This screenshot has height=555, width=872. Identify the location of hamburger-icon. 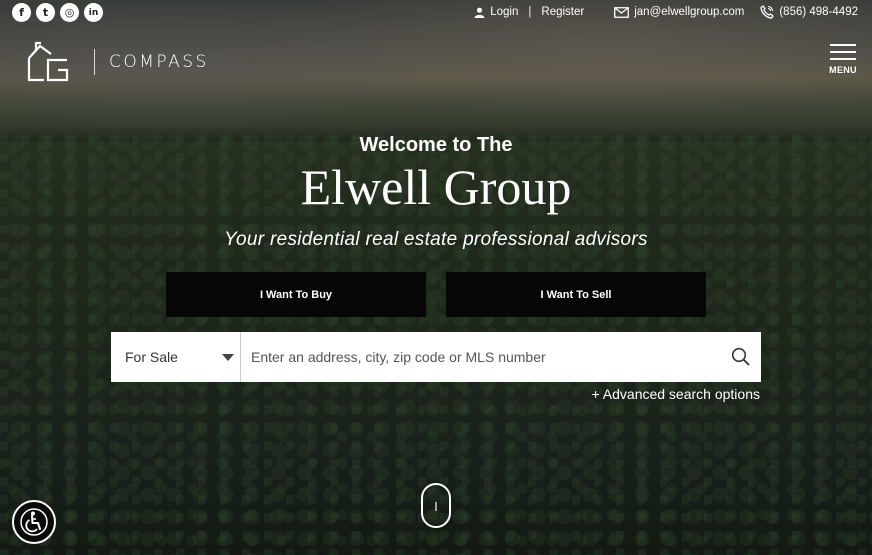
(843, 45).